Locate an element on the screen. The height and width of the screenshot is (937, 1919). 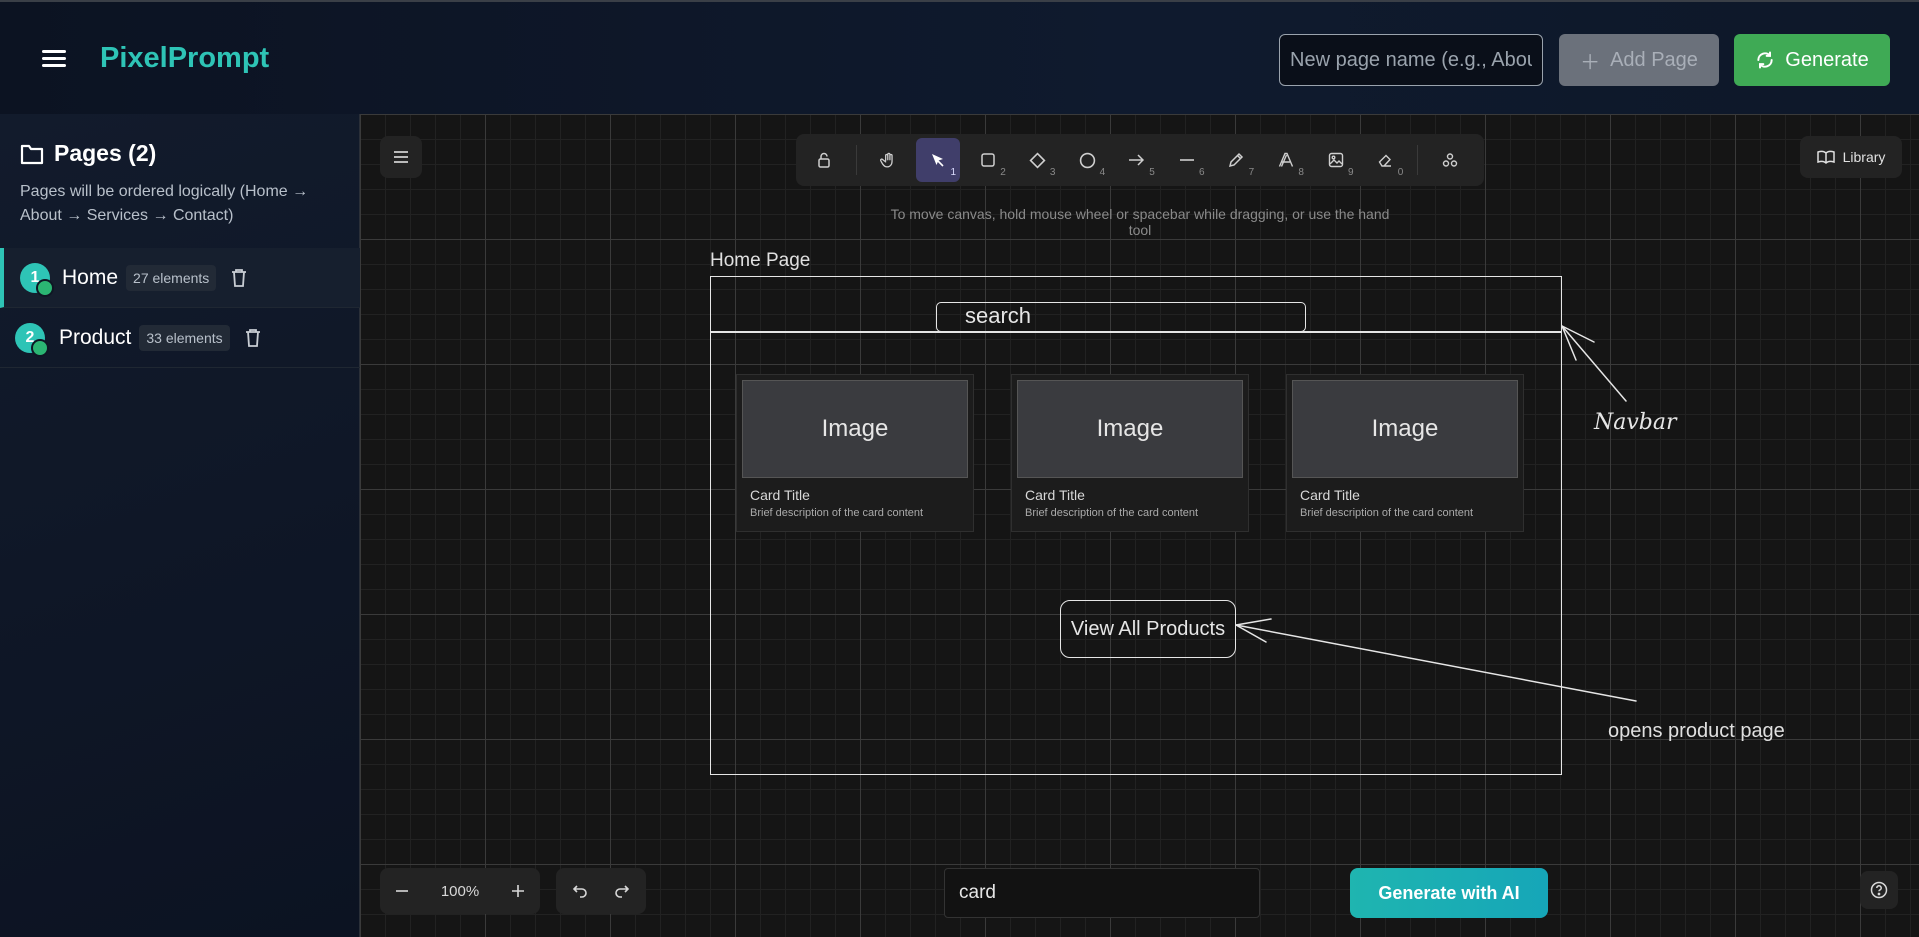
redo-button is located at coordinates (622, 891).